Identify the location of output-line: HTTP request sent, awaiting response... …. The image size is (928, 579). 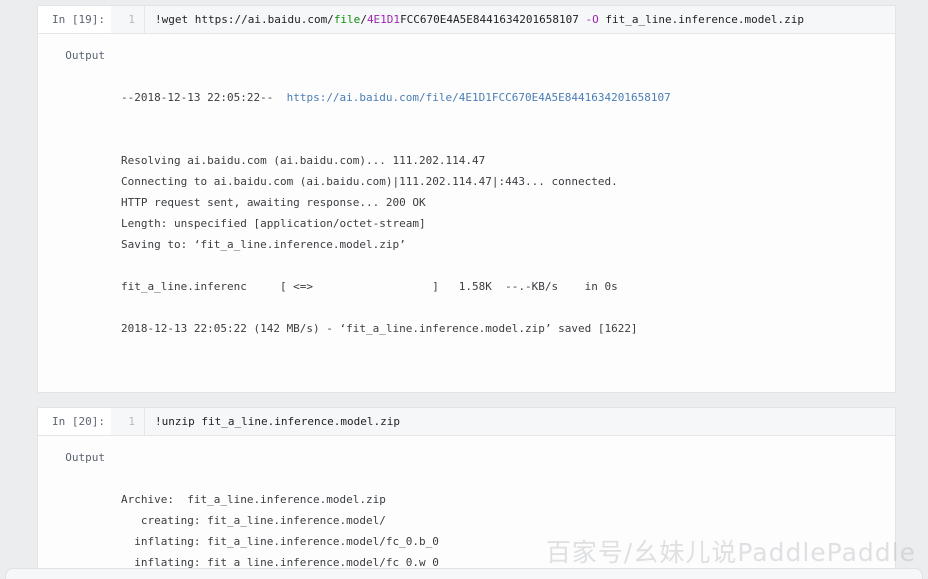
(273, 202).